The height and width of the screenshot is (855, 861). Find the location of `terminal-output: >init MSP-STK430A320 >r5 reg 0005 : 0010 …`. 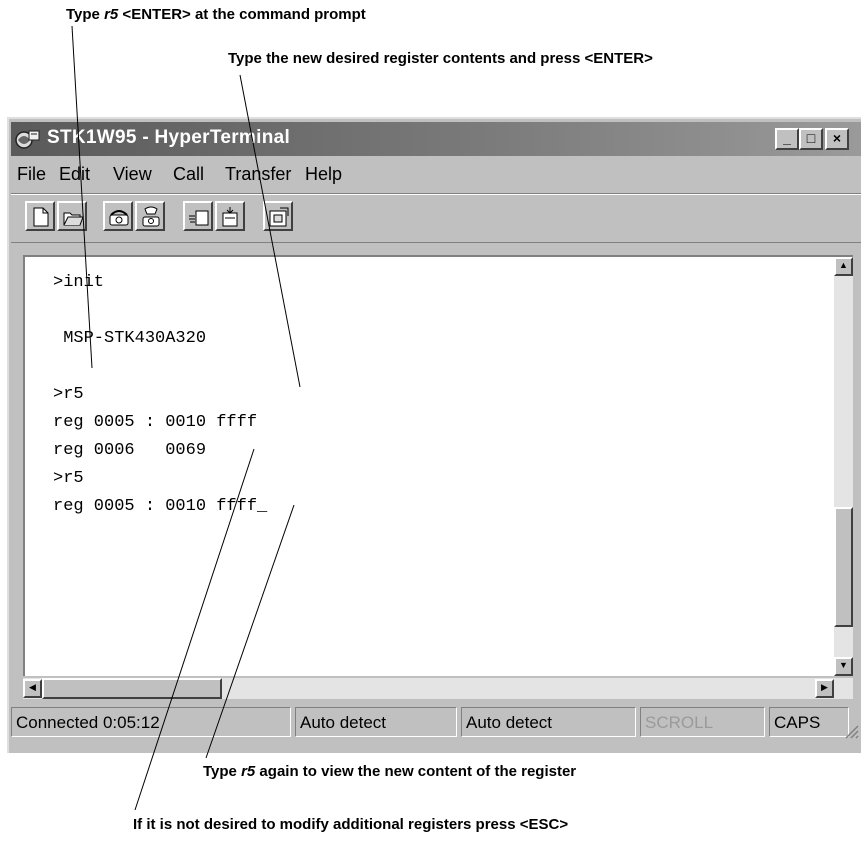

terminal-output: >init MSP-STK430A320 >r5 reg 0005 : 0010 … is located at coordinates (160, 395).